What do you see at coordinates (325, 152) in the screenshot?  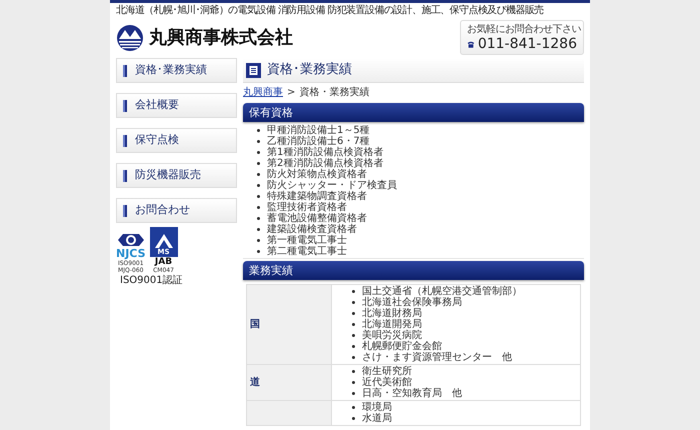 I see `list-item: 第1種消防設備点検資格者` at bounding box center [325, 152].